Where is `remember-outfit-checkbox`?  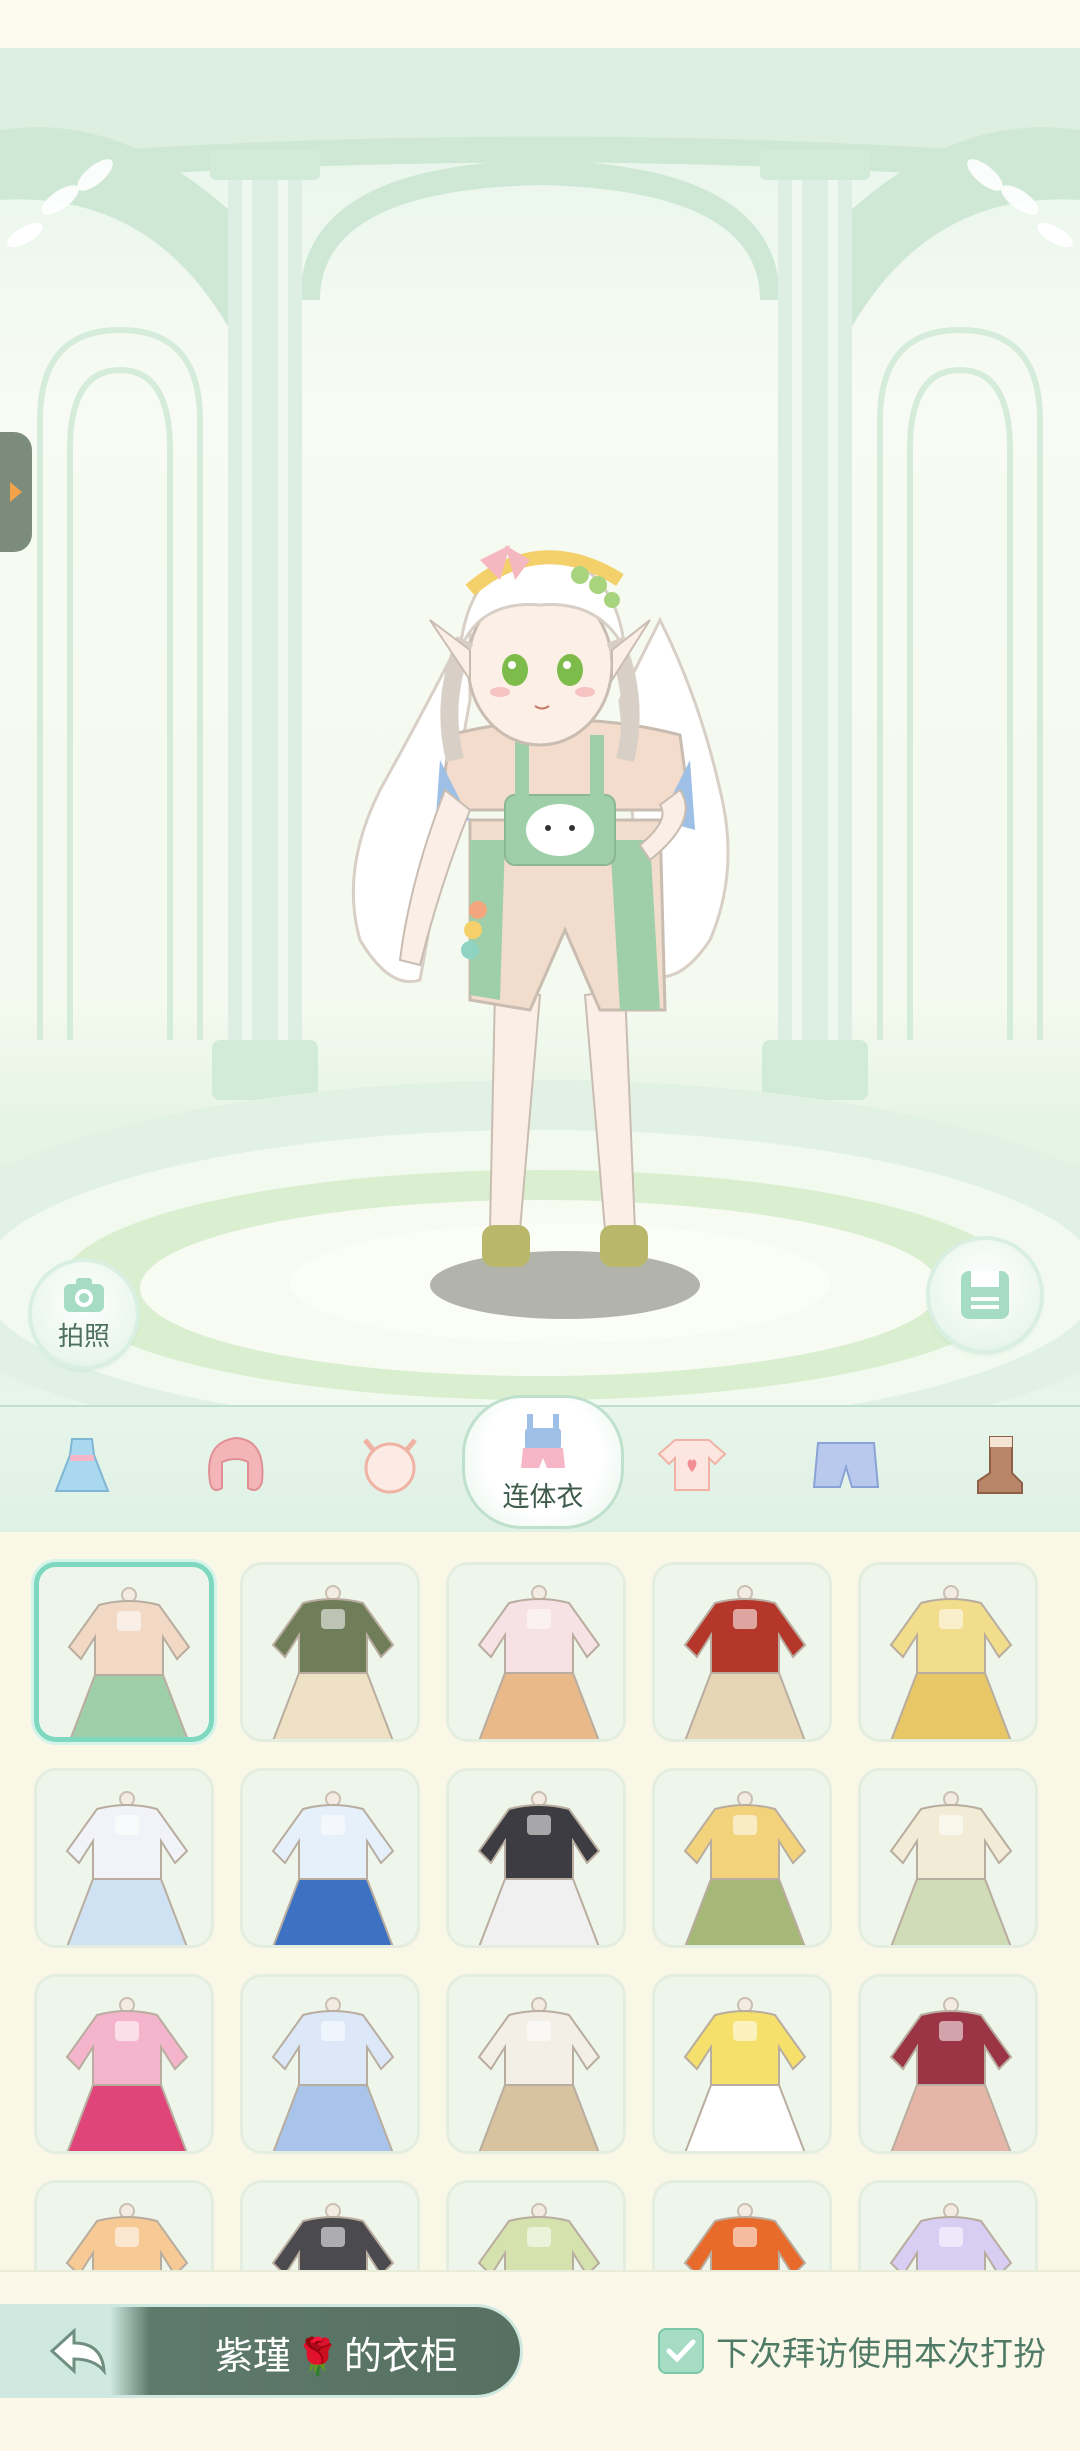
remember-outfit-checkbox is located at coordinates (681, 2351).